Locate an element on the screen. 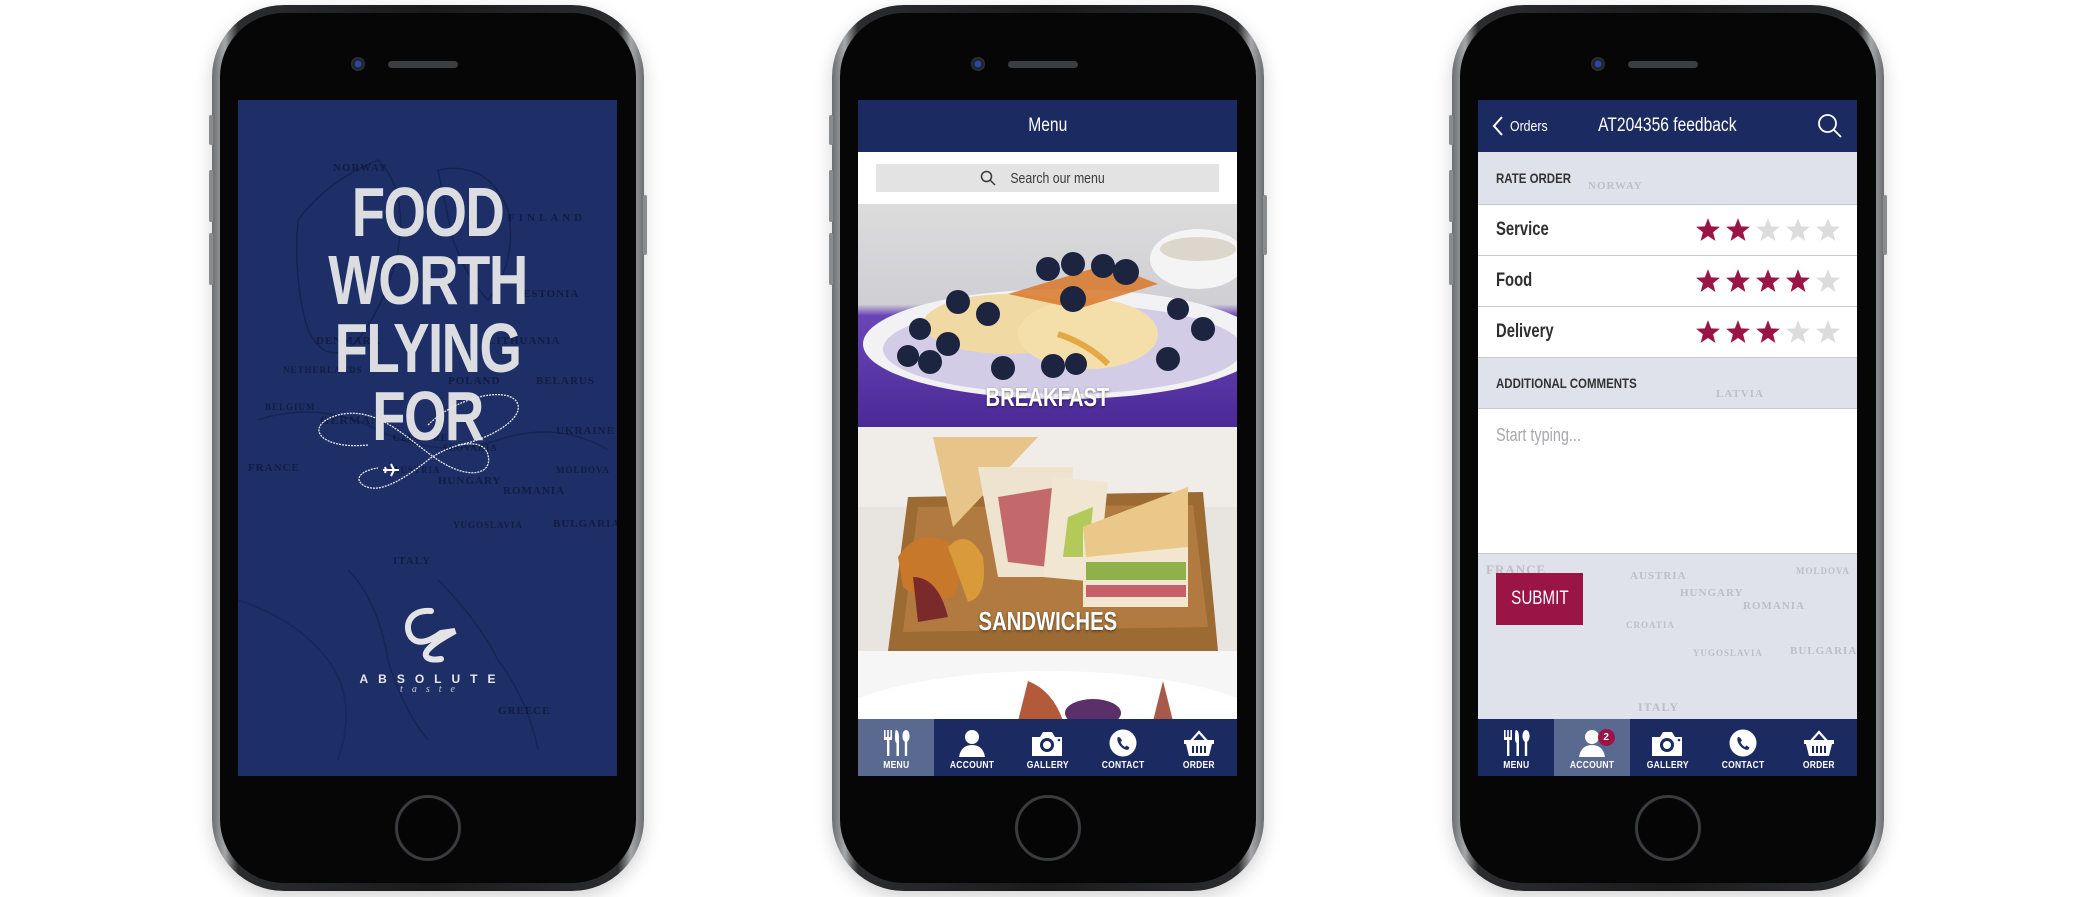 The width and height of the screenshot is (2100, 897). headline-line: FOOD is located at coordinates (428, 212).